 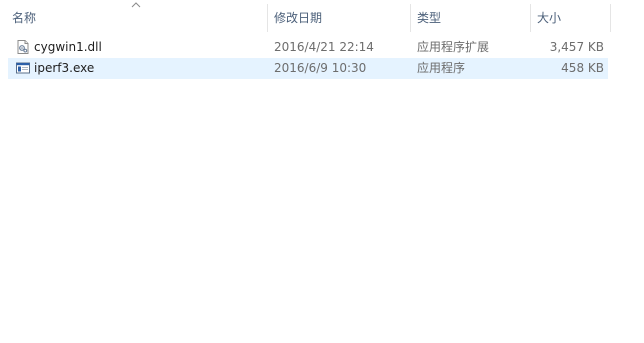 I want to click on column-divider, so click(x=610, y=18).